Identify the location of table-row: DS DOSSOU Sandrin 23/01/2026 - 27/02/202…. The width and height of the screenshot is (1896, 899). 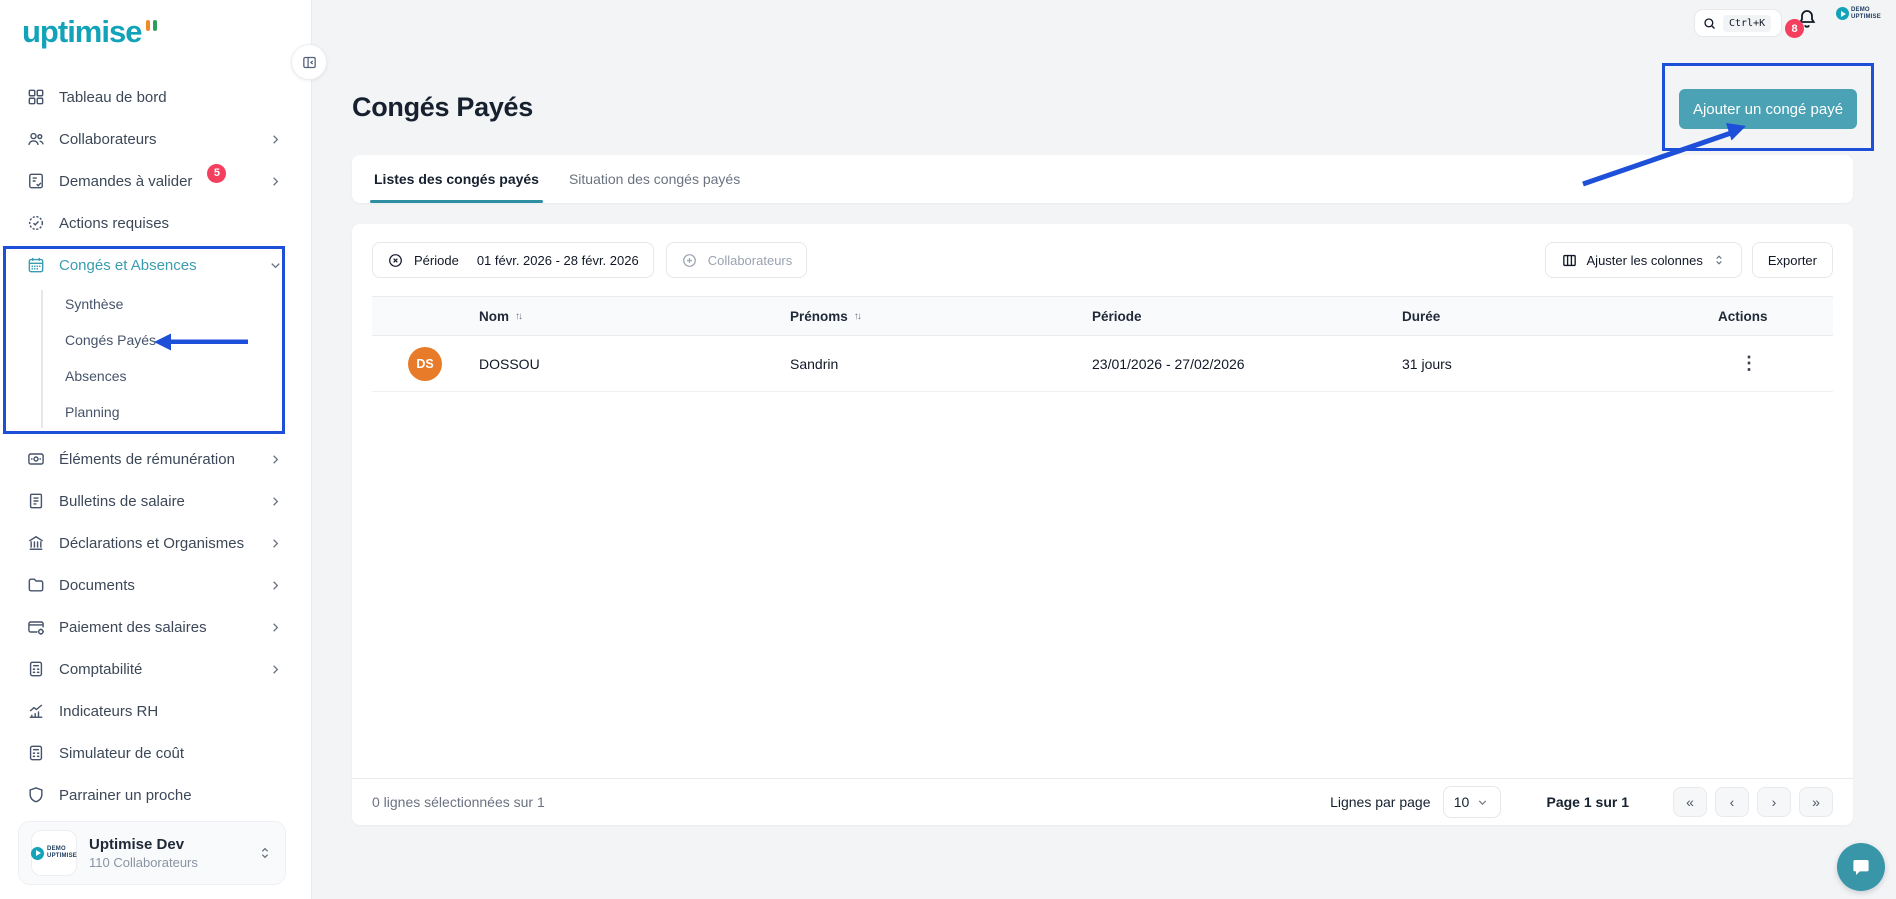
(1102, 364).